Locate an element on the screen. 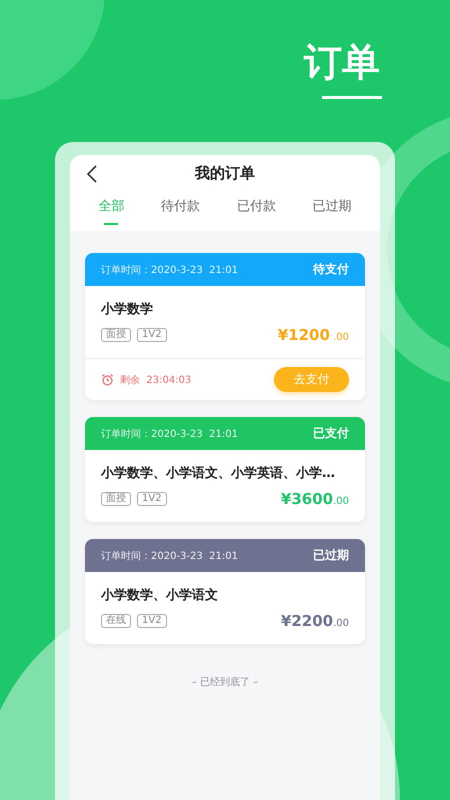 This screenshot has width=450, height=800. alarm-clock-icon is located at coordinates (107, 379).